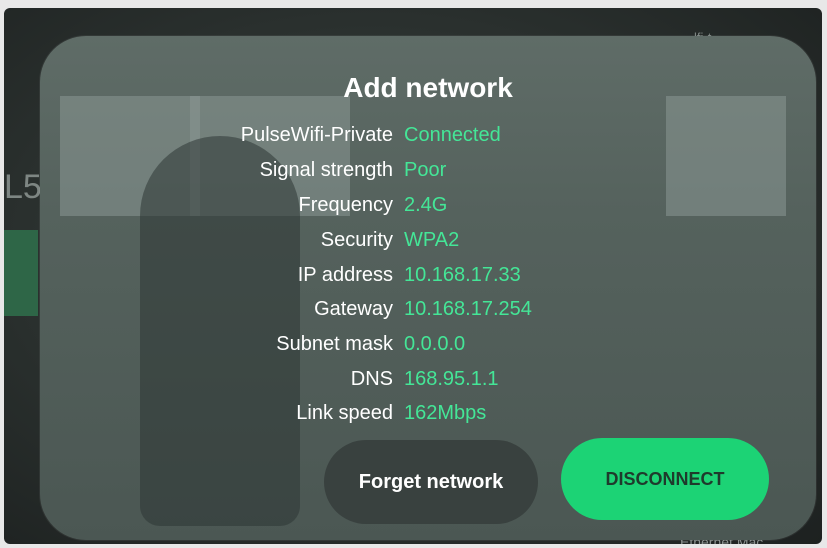 This screenshot has width=827, height=548. Describe the element at coordinates (326, 170) in the screenshot. I see `detail-label: Signal strength` at that location.